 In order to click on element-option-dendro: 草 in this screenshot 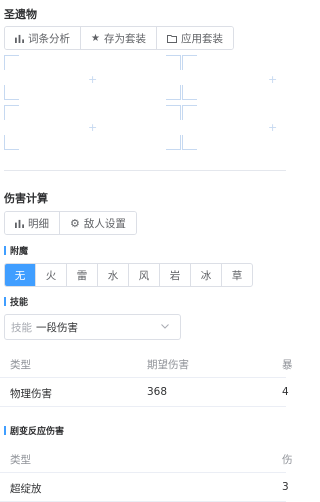, I will do `click(237, 275)`.